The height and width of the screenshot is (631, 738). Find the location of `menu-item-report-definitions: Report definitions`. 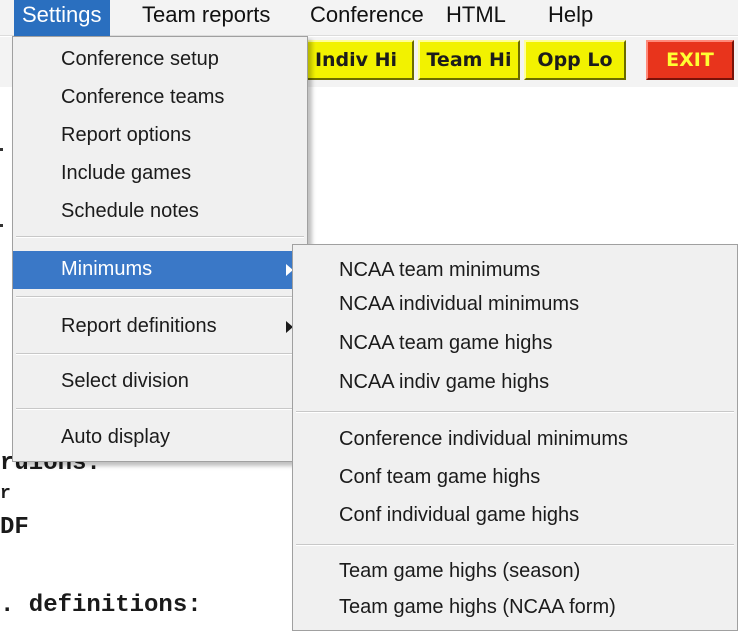

menu-item-report-definitions: Report definitions is located at coordinates (160, 327).